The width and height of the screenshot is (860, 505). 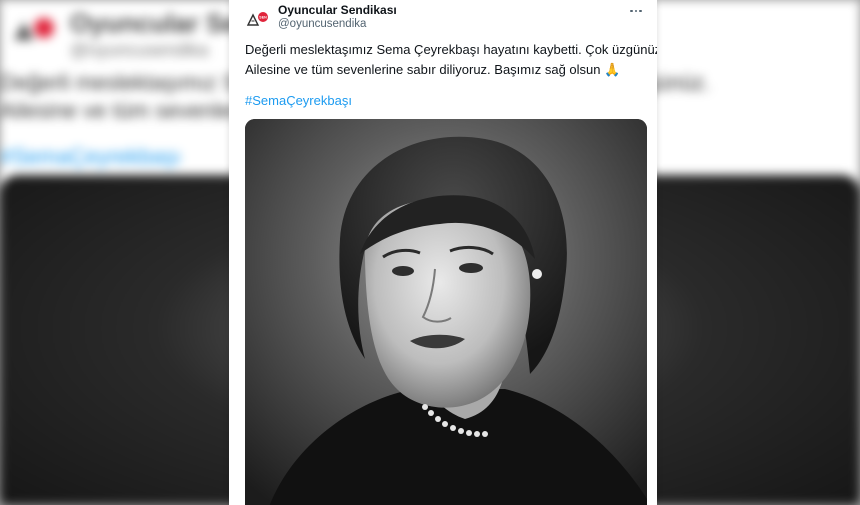 What do you see at coordinates (258, 18) in the screenshot?
I see `avatar-logo-icon: SEN` at bounding box center [258, 18].